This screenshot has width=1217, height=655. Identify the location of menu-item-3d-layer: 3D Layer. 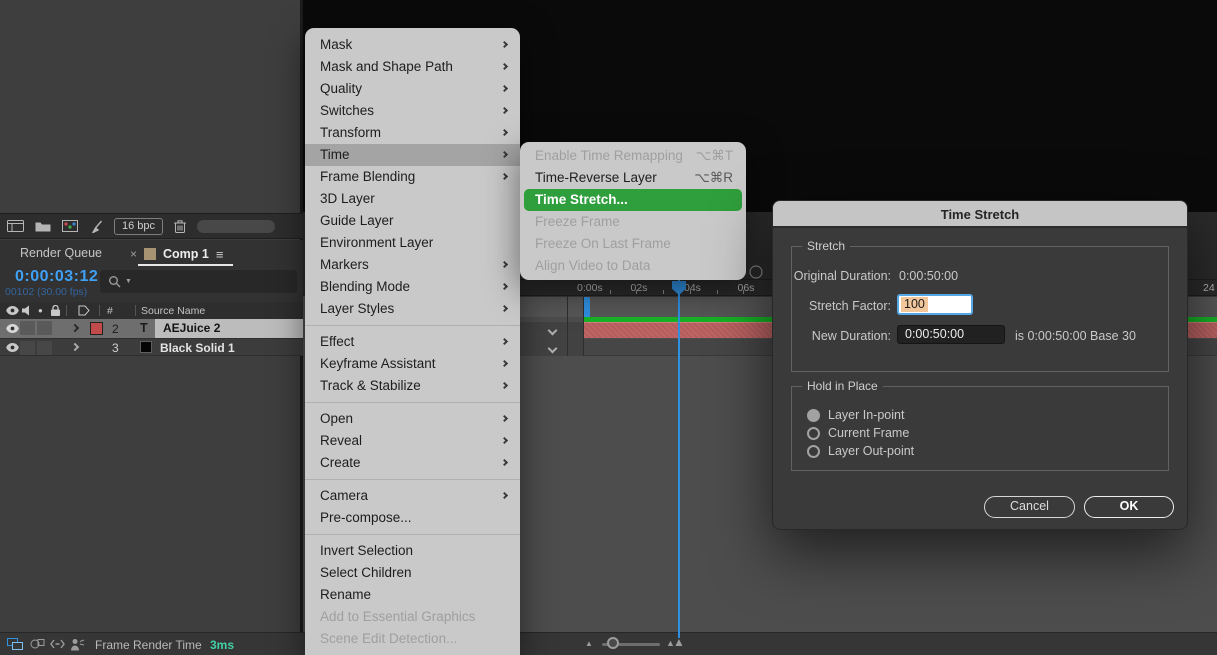
(412, 199).